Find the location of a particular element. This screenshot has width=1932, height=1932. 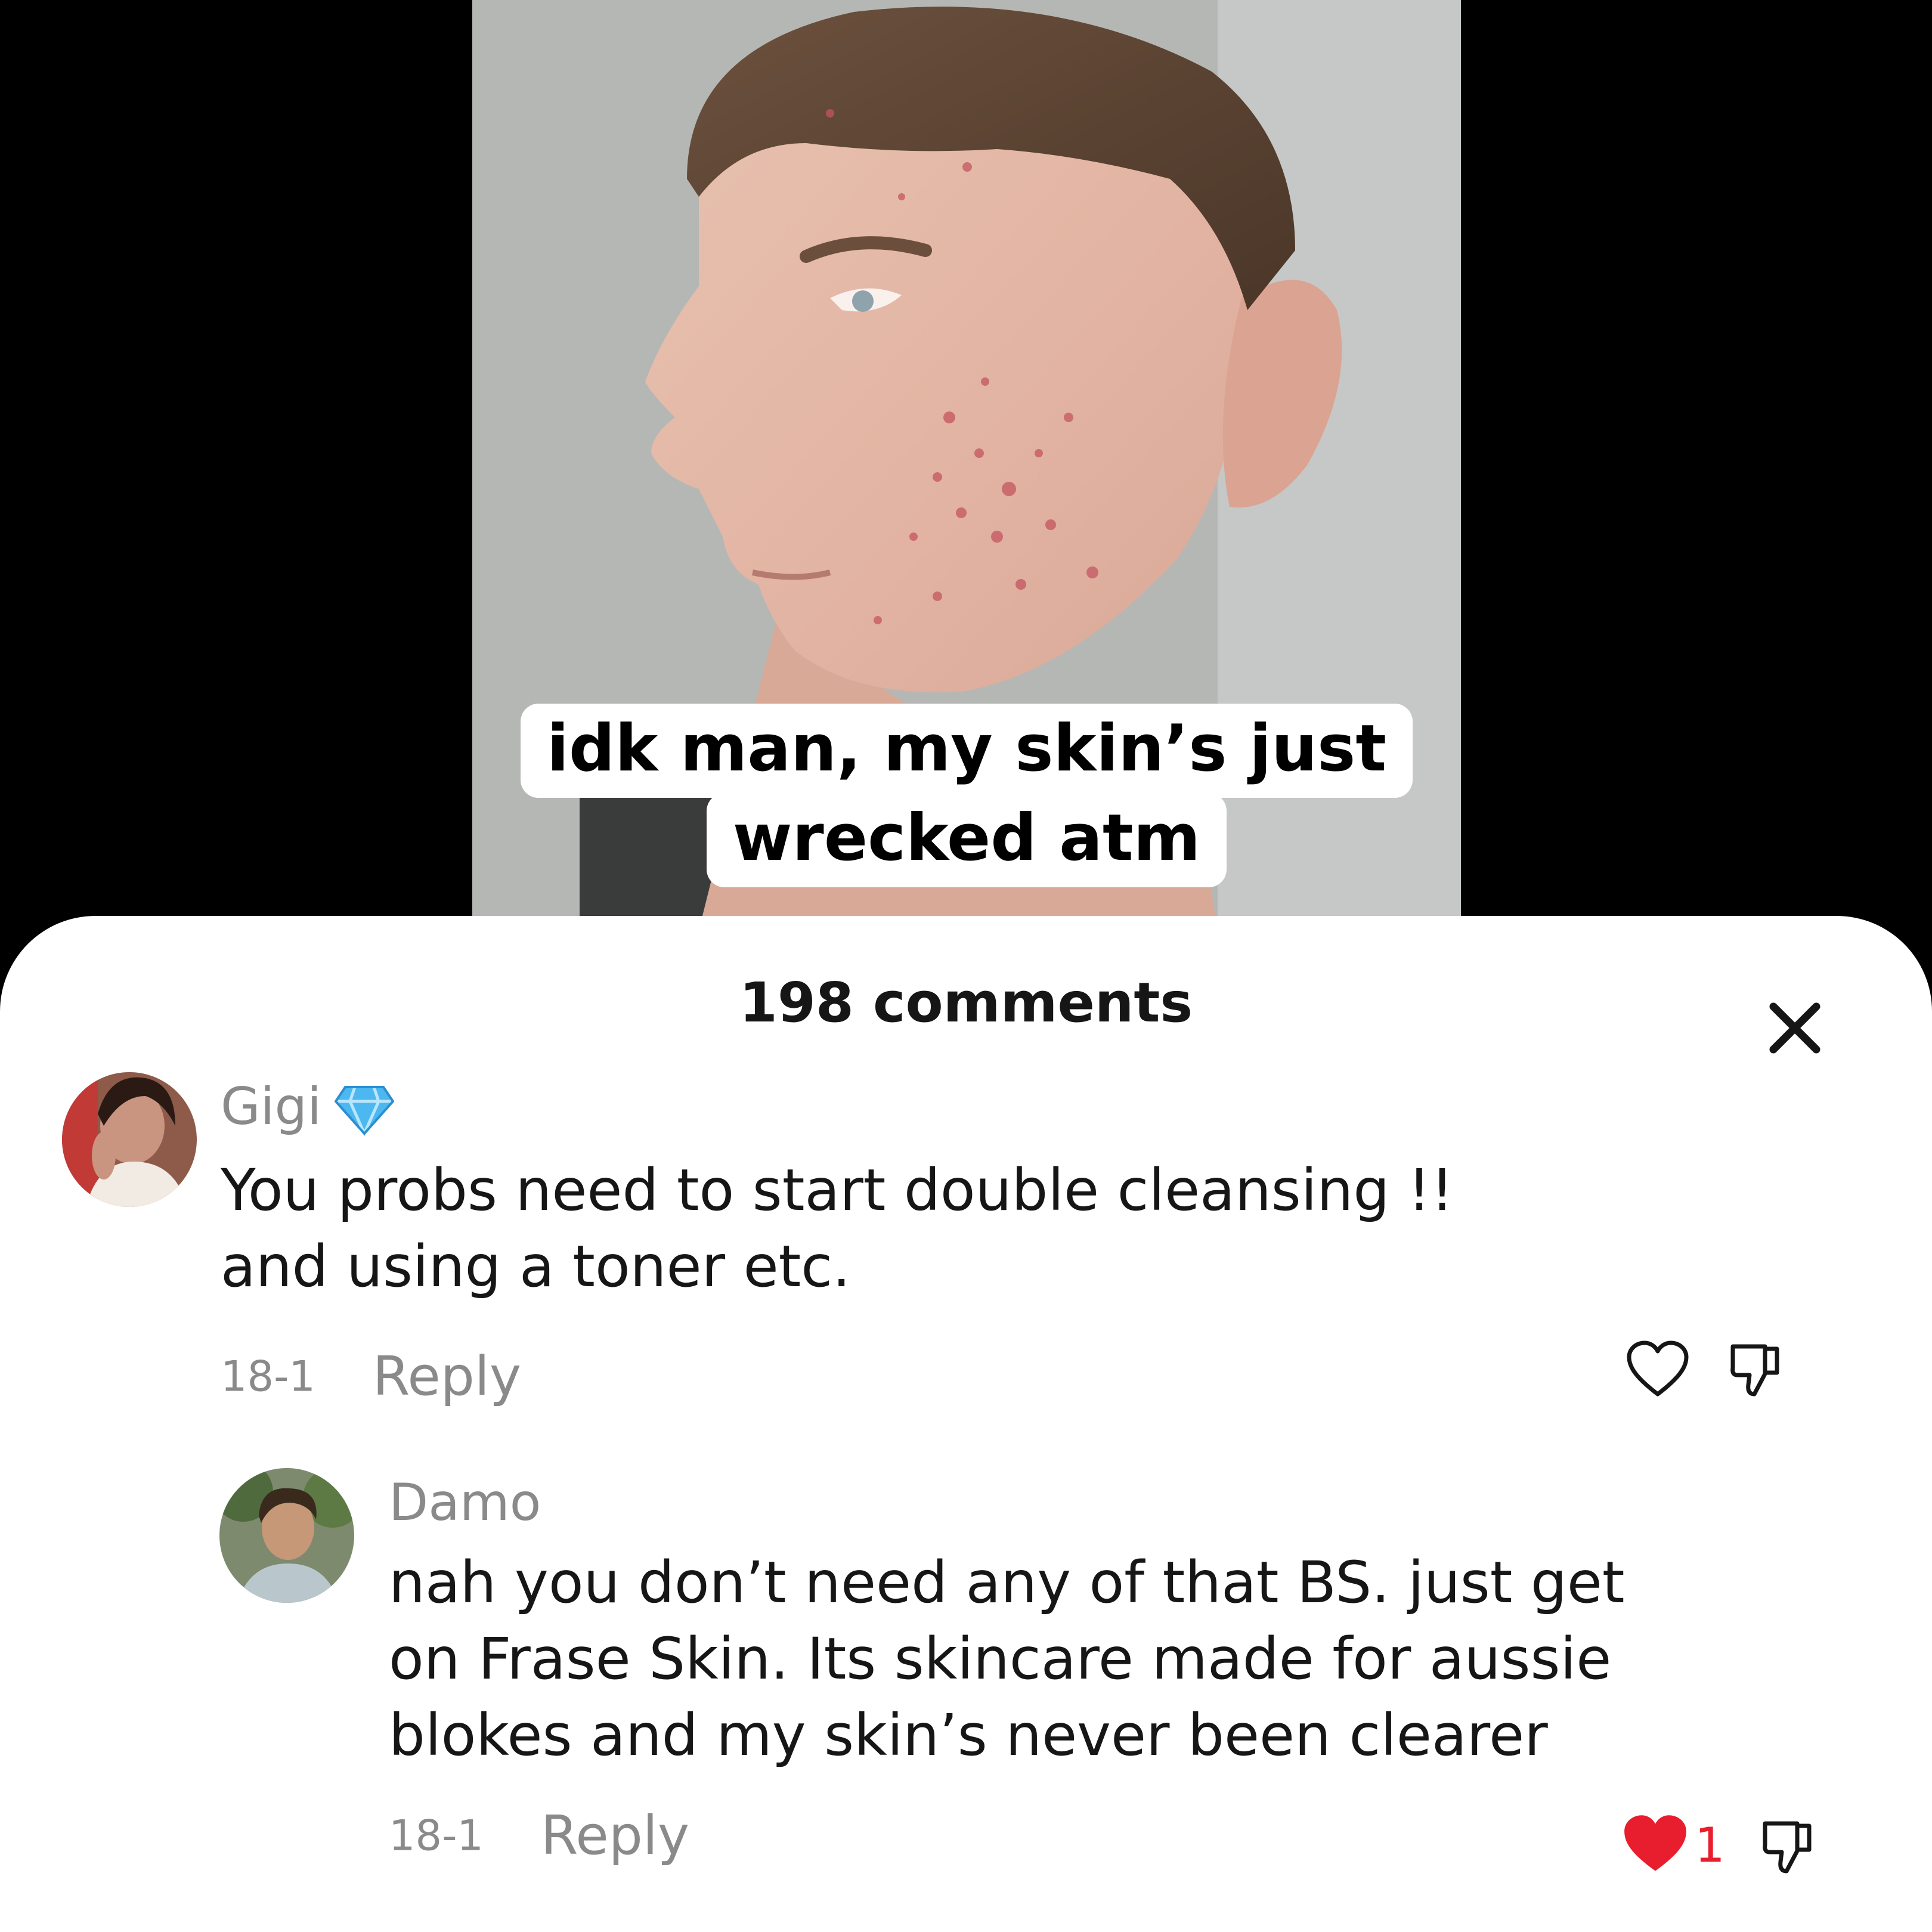

comment-username: Damo is located at coordinates (465, 1503).